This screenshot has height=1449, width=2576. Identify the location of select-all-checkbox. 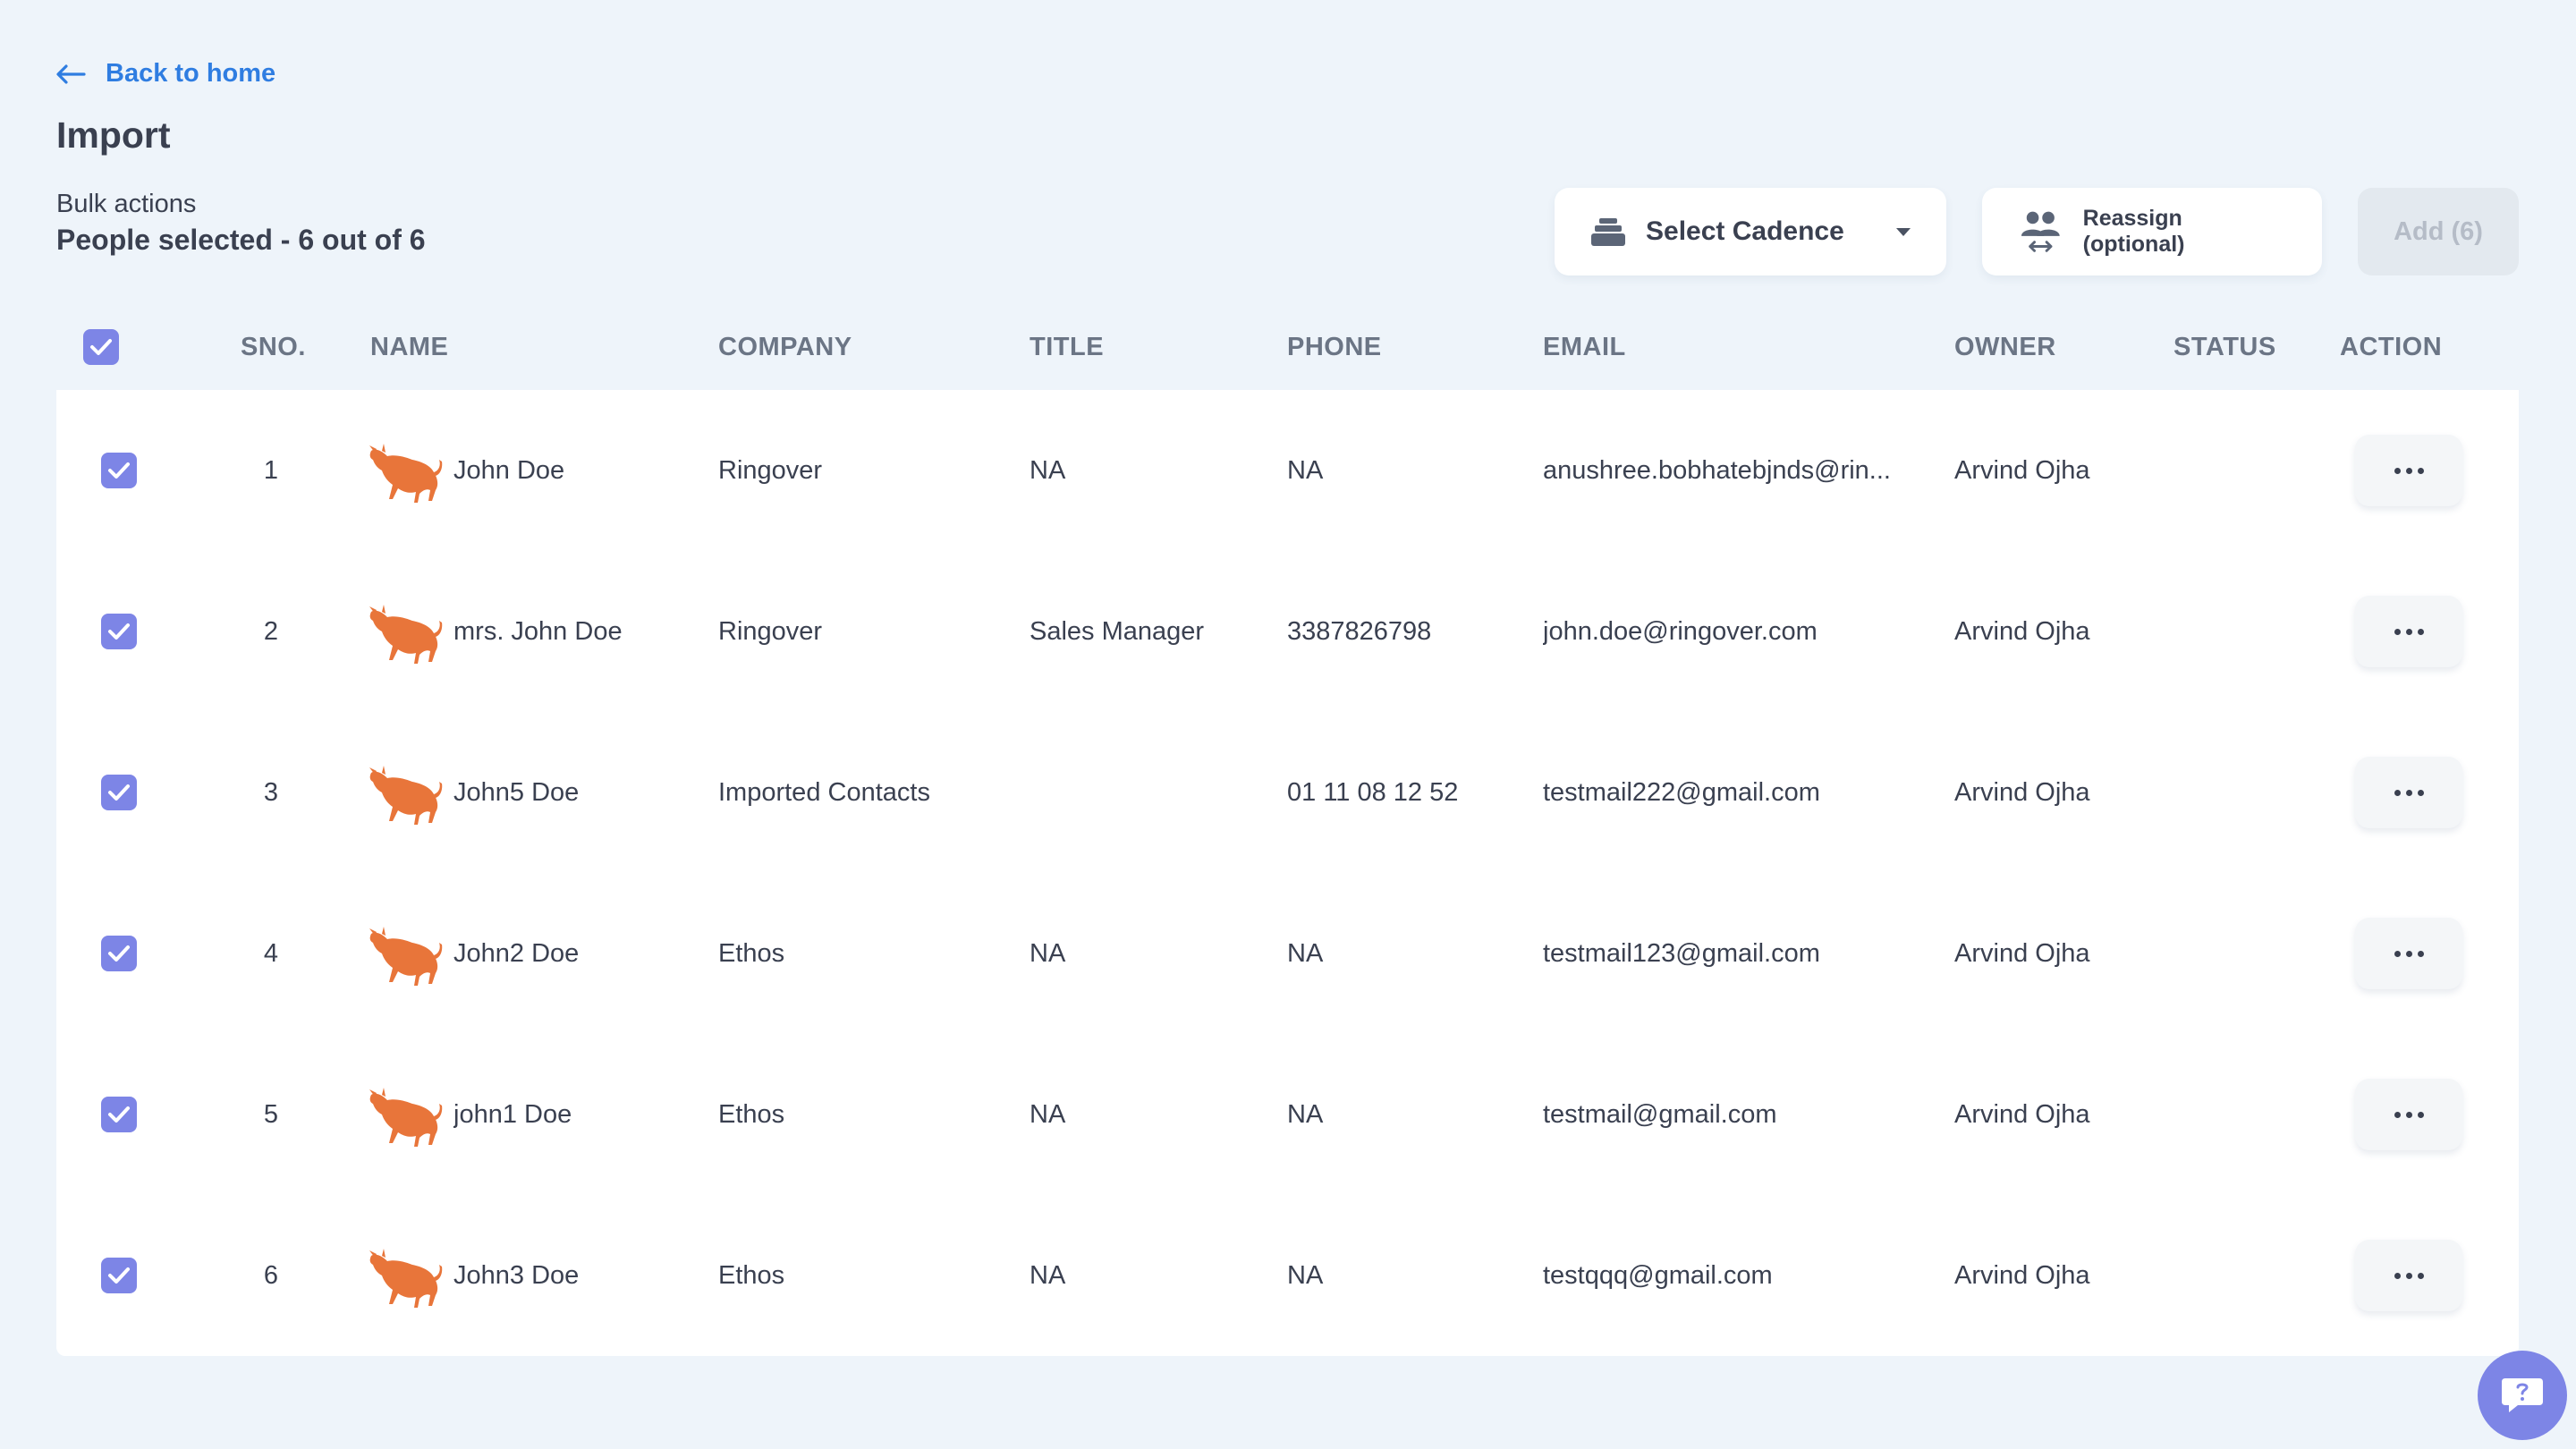
(101, 347).